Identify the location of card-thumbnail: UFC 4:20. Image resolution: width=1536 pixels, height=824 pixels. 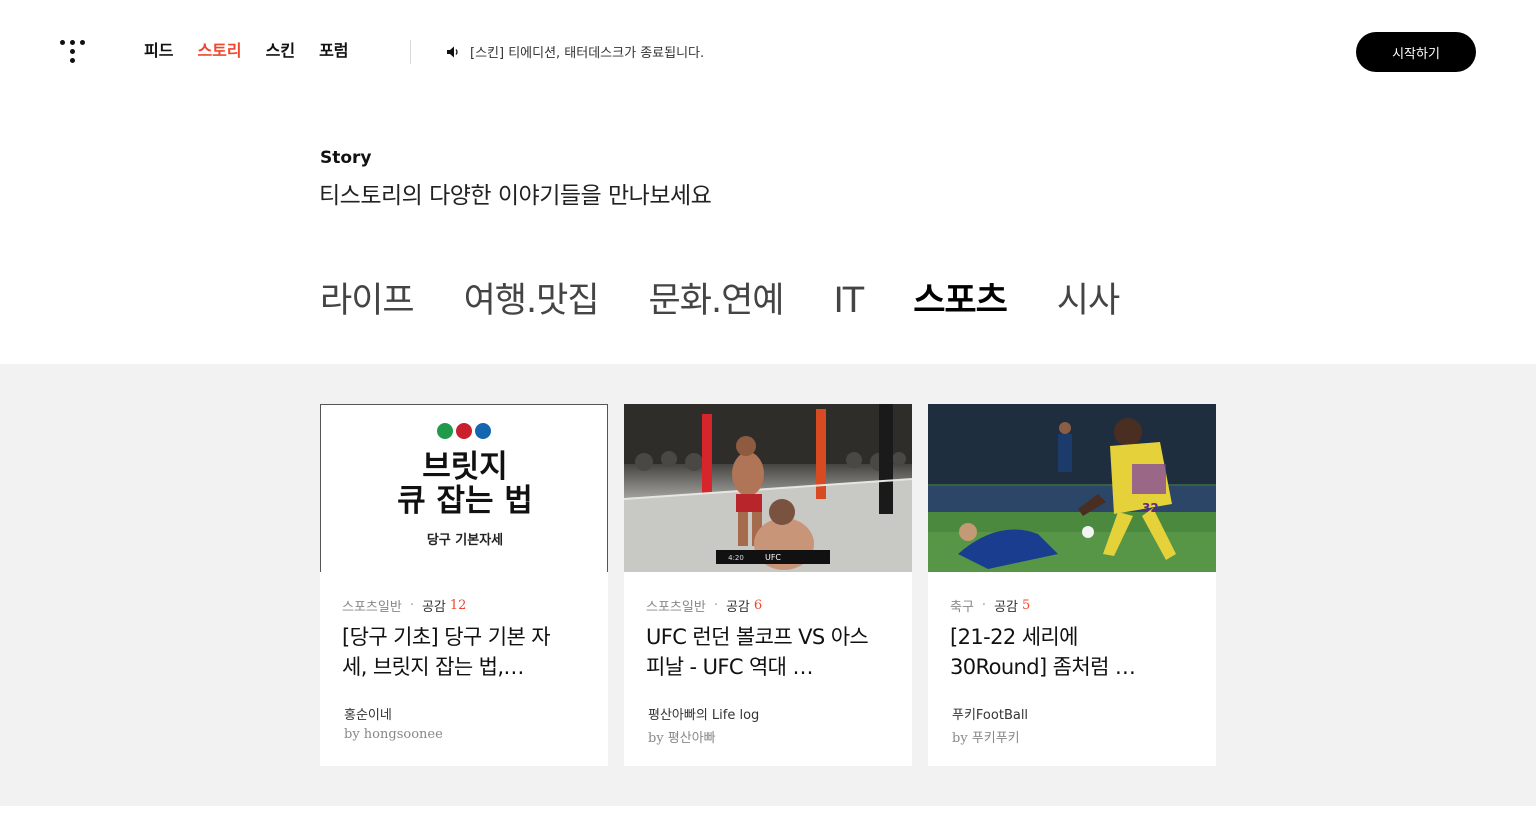
(768, 488).